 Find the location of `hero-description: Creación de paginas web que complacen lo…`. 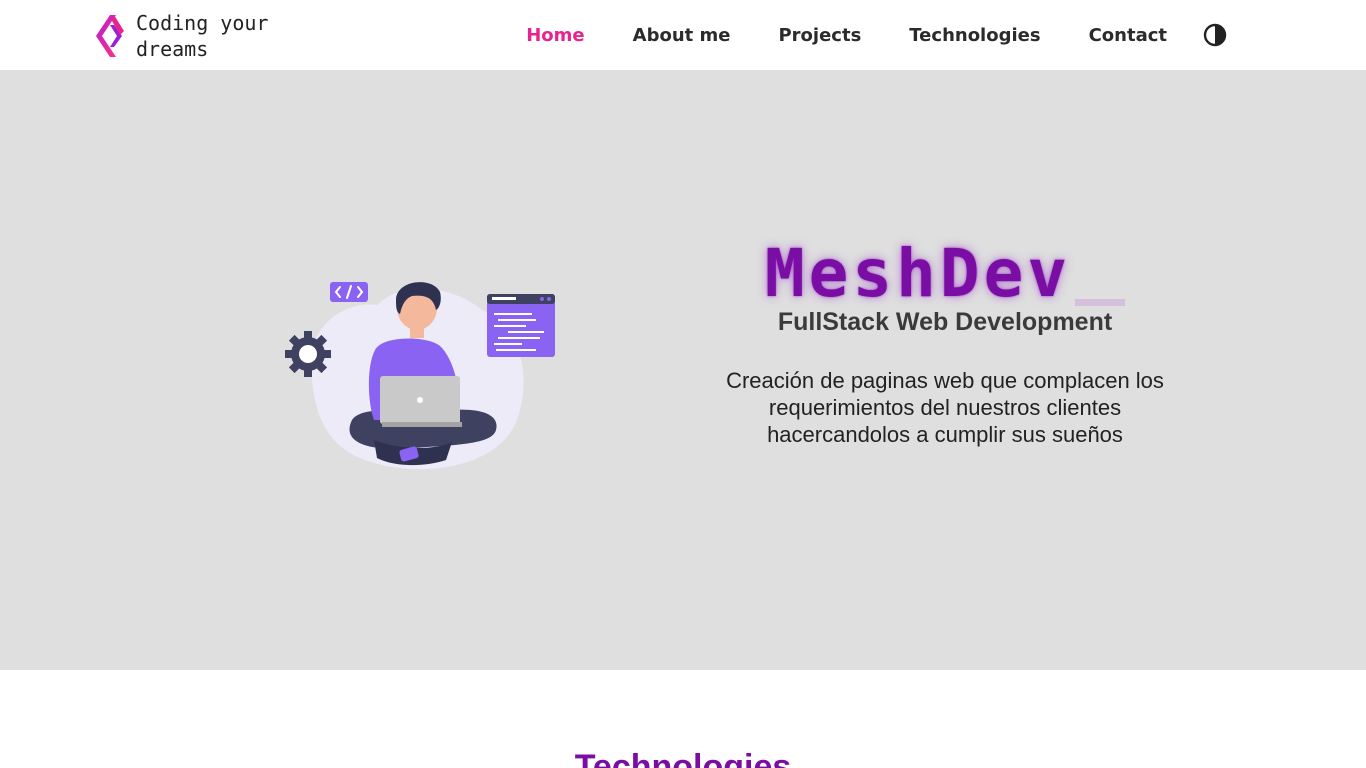

hero-description: Creación de paginas web que complacen lo… is located at coordinates (945, 407).